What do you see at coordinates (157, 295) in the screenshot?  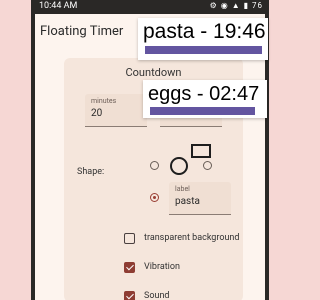 I see `sound-label: Sound` at bounding box center [157, 295].